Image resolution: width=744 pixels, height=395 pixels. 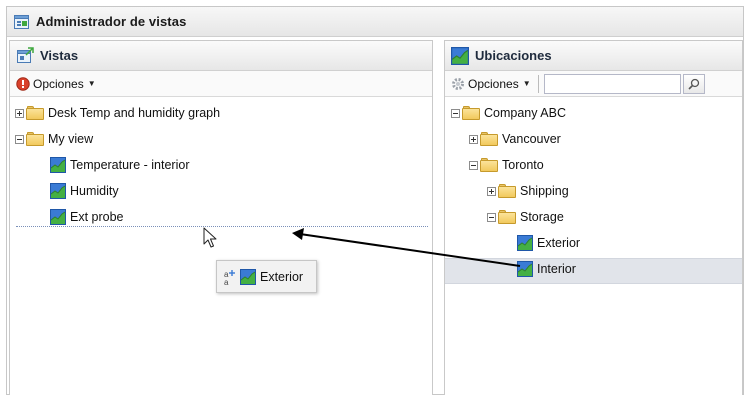 What do you see at coordinates (593, 269) in the screenshot?
I see `tree-node-interior: Interior` at bounding box center [593, 269].